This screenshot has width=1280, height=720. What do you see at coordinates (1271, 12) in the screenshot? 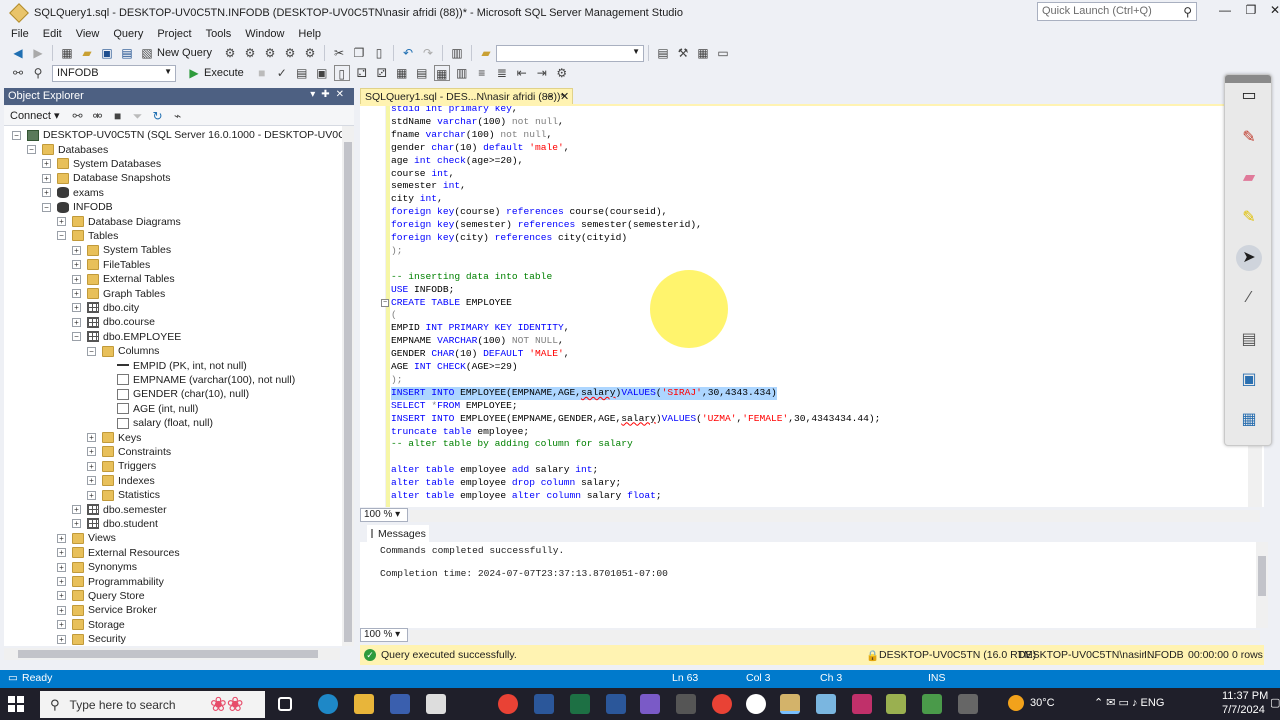
I see `close-button: ✕` at bounding box center [1271, 12].